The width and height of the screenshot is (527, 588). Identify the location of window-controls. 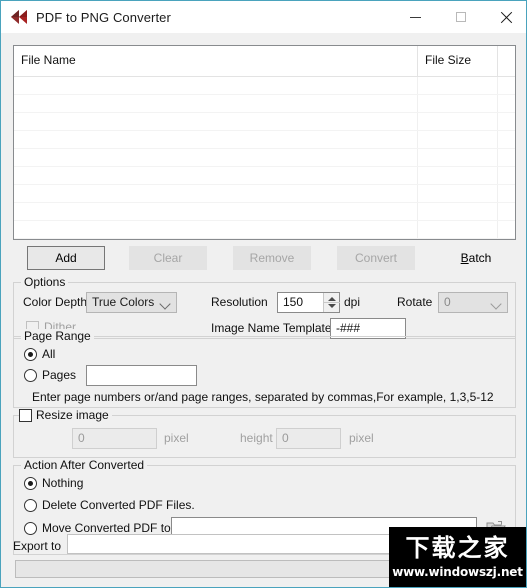
(459, 17).